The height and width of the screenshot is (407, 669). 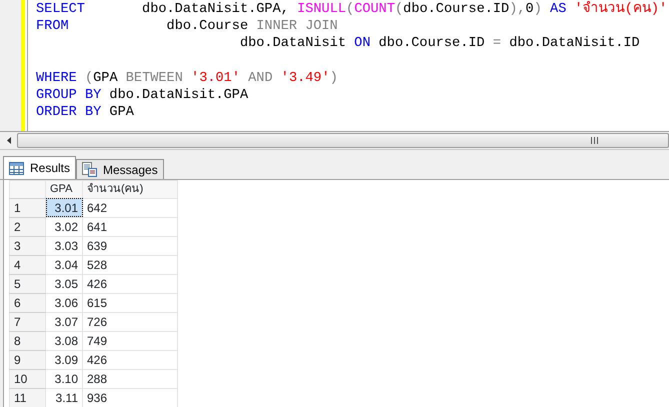 What do you see at coordinates (143, 95) in the screenshot?
I see `code-line: GROUP BY dbo.DataNisit.GPA` at bounding box center [143, 95].